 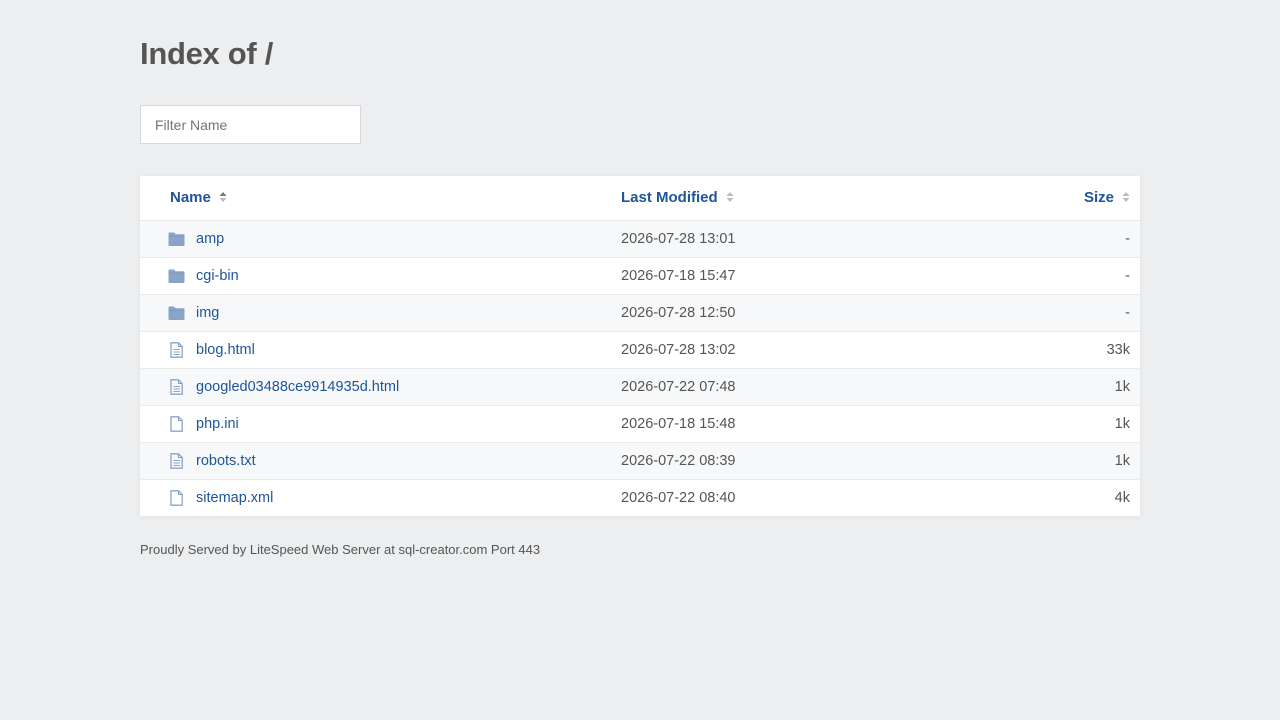 I want to click on table-row: robots.txt 2026-07-22 08:39 1k, so click(x=640, y=461).